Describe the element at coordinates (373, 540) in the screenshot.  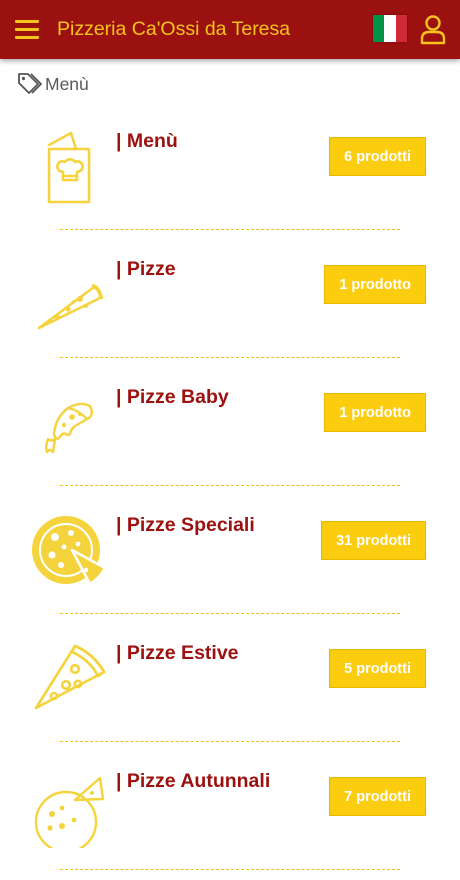
I see `product-count-button: 31 prodotti` at that location.